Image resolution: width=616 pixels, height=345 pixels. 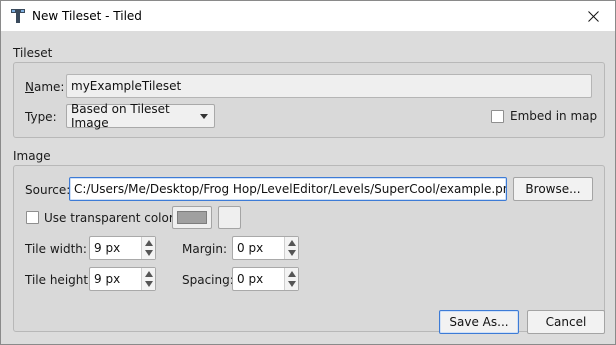 I want to click on transparent-color-label: Use transparent color:, so click(x=111, y=218).